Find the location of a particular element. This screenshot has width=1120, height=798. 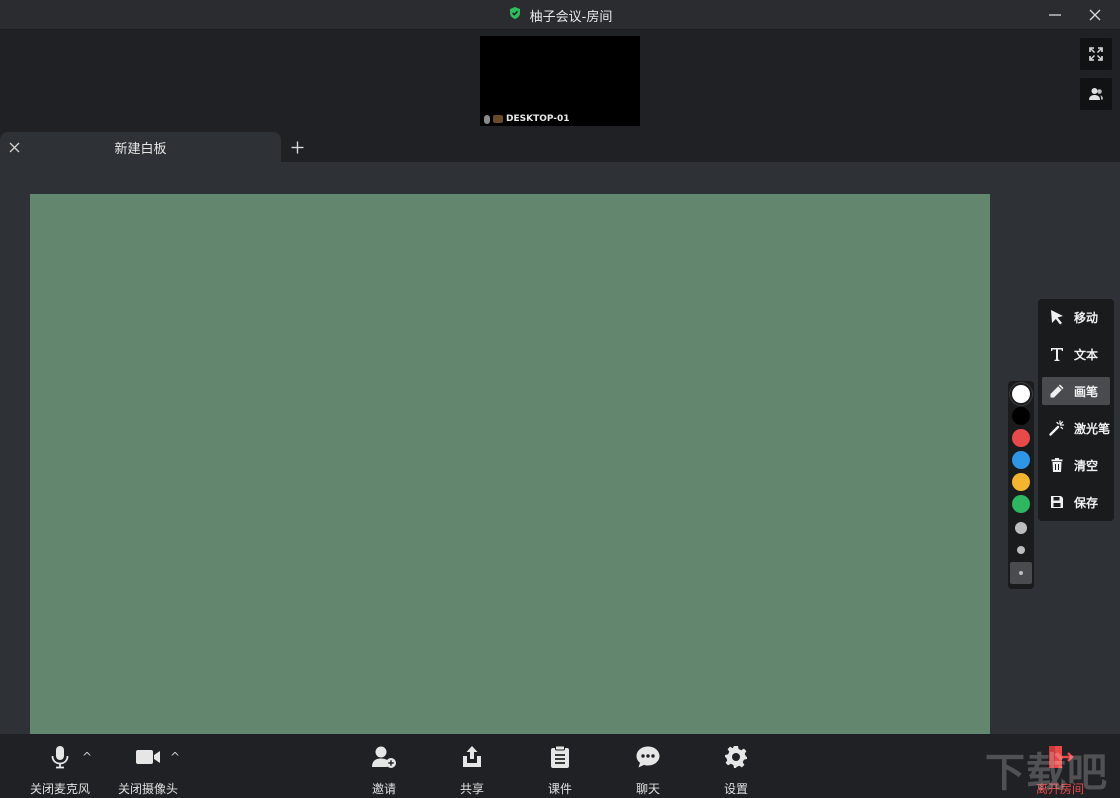

tool-label: 文本 is located at coordinates (1086, 354).